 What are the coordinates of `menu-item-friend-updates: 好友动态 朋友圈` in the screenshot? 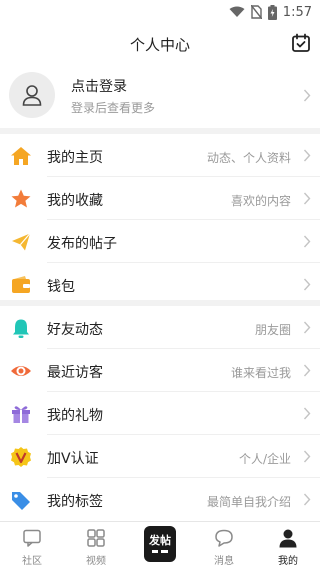 It's located at (160, 327).